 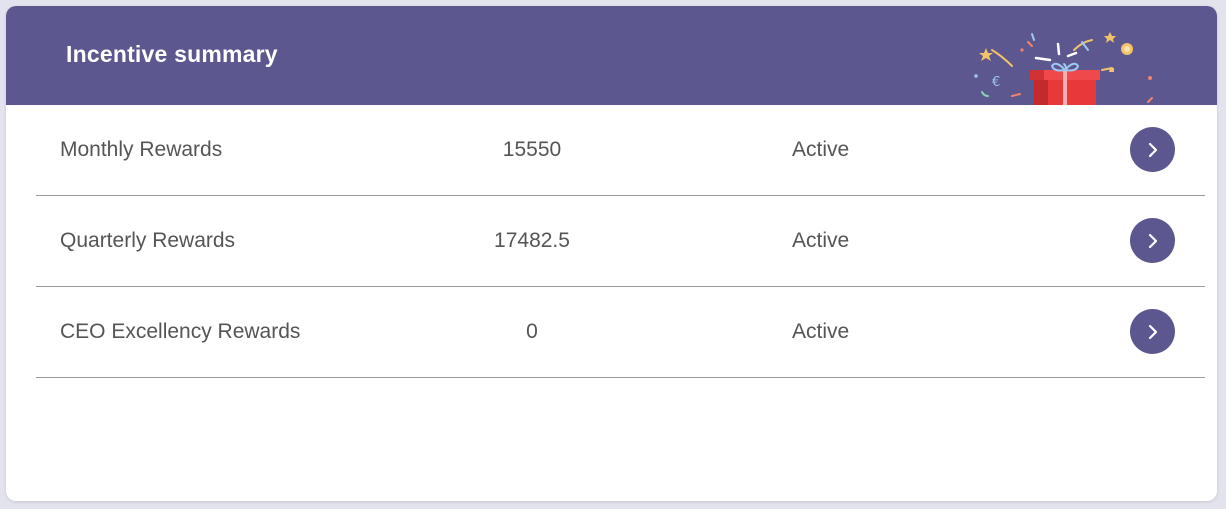 What do you see at coordinates (532, 331) in the screenshot?
I see `reward-amount: 0` at bounding box center [532, 331].